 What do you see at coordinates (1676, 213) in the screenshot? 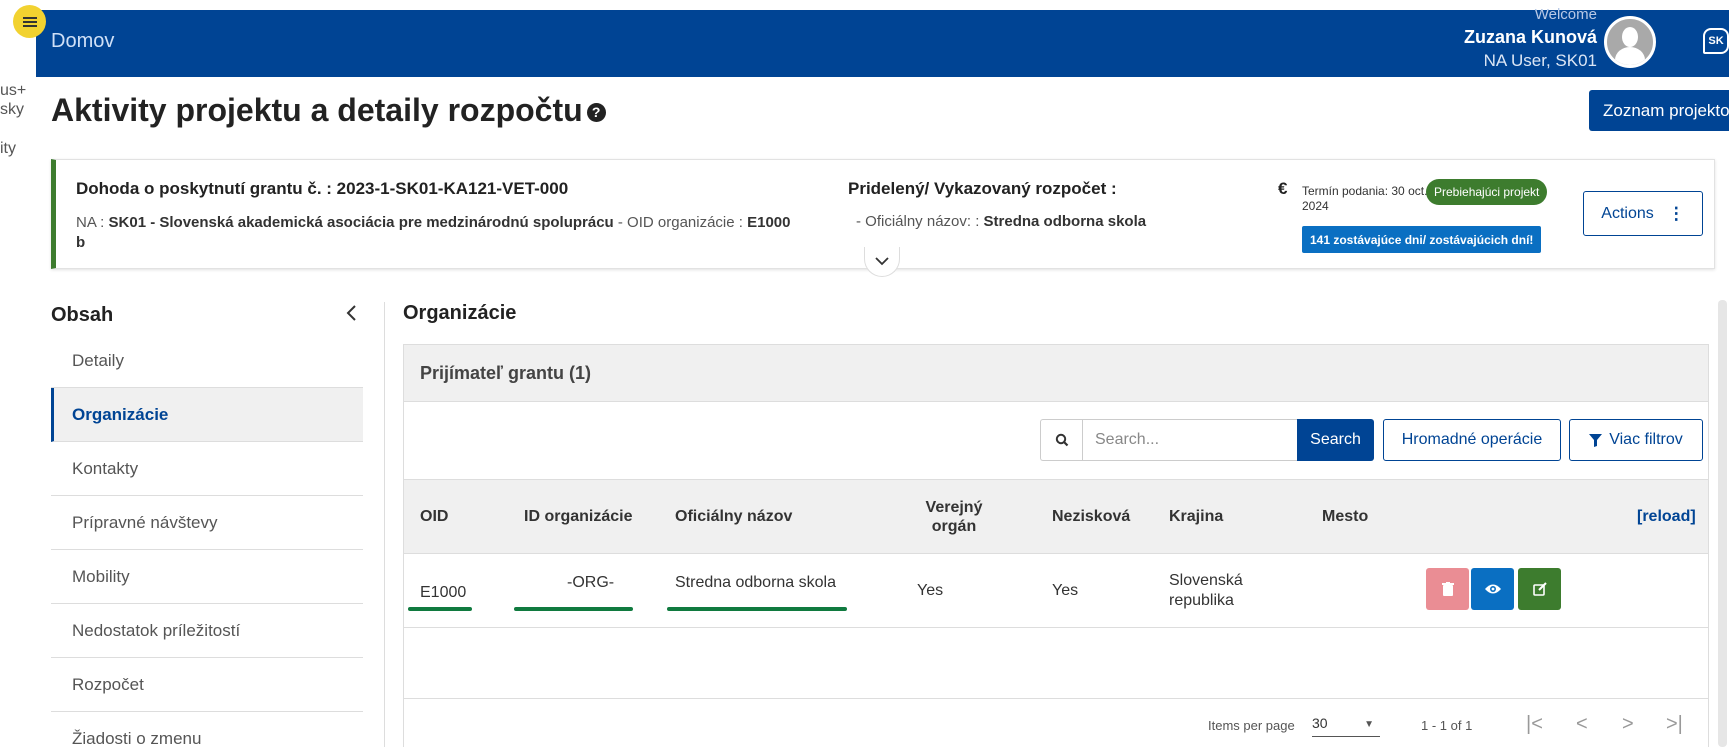
I see `more-vertical-icon: ⋮` at bounding box center [1676, 213].